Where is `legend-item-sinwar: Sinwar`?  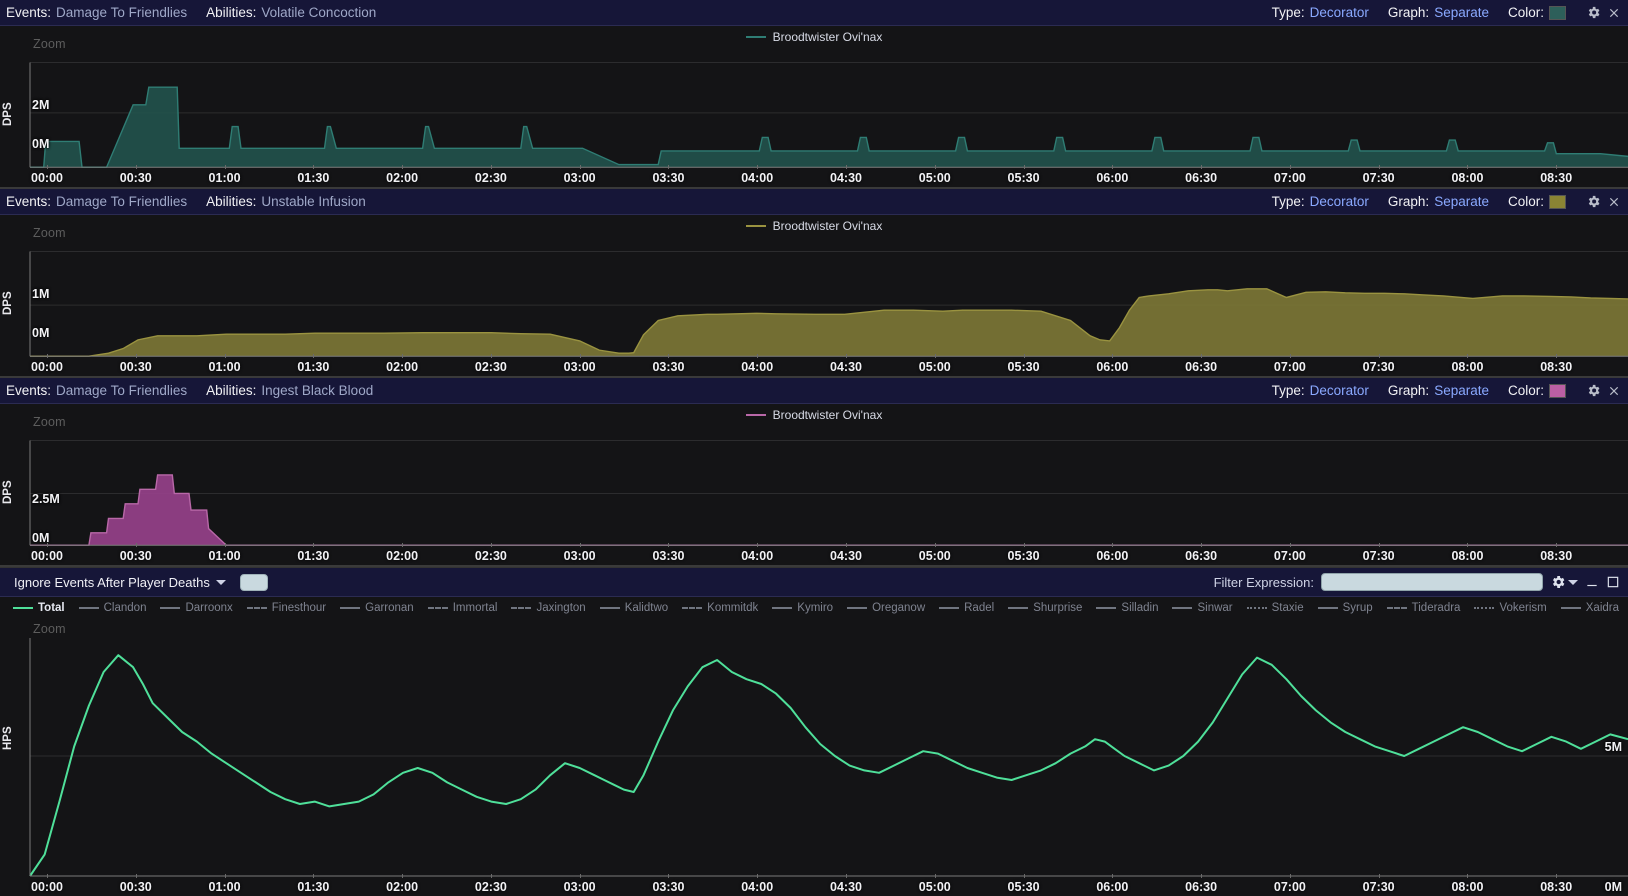
legend-item-sinwar: Sinwar is located at coordinates (1202, 608).